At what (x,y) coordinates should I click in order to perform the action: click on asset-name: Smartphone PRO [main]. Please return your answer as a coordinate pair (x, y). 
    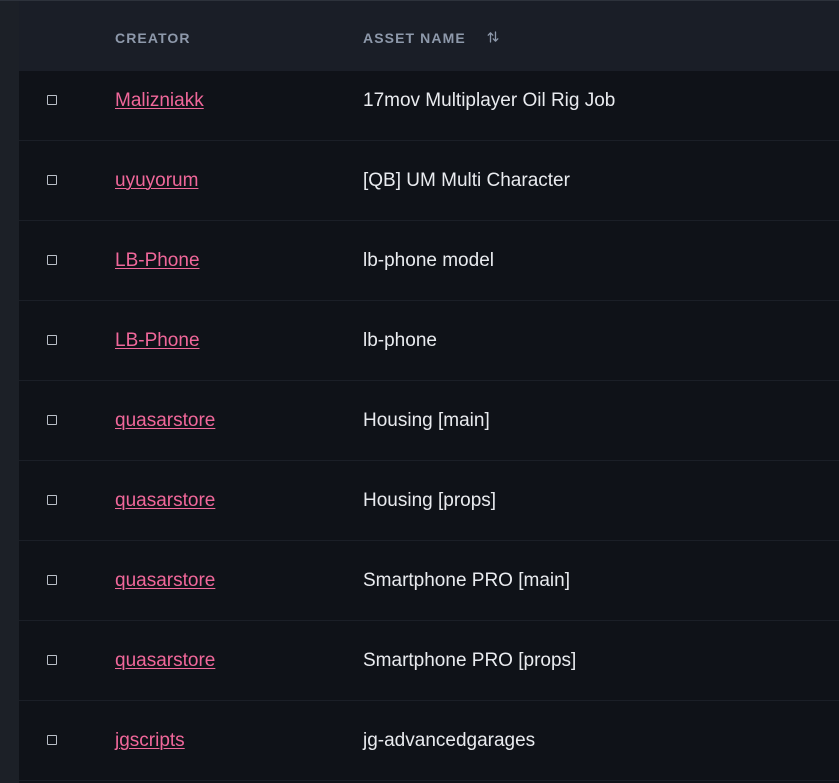
    Looking at the image, I should click on (466, 580).